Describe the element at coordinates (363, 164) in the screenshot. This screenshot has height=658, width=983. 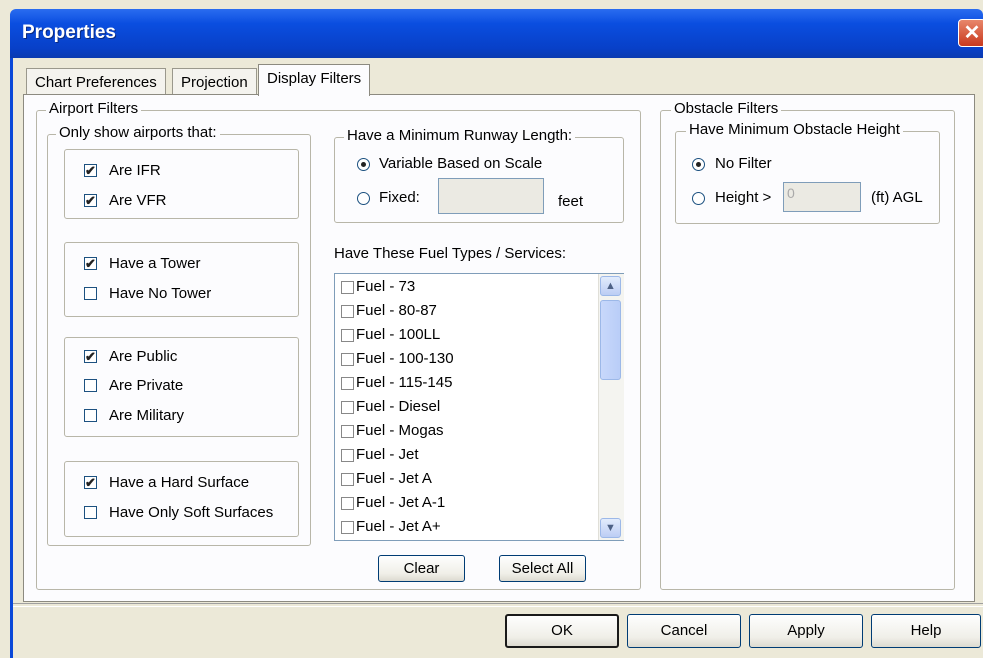
I see `variable-scale-radio` at that location.